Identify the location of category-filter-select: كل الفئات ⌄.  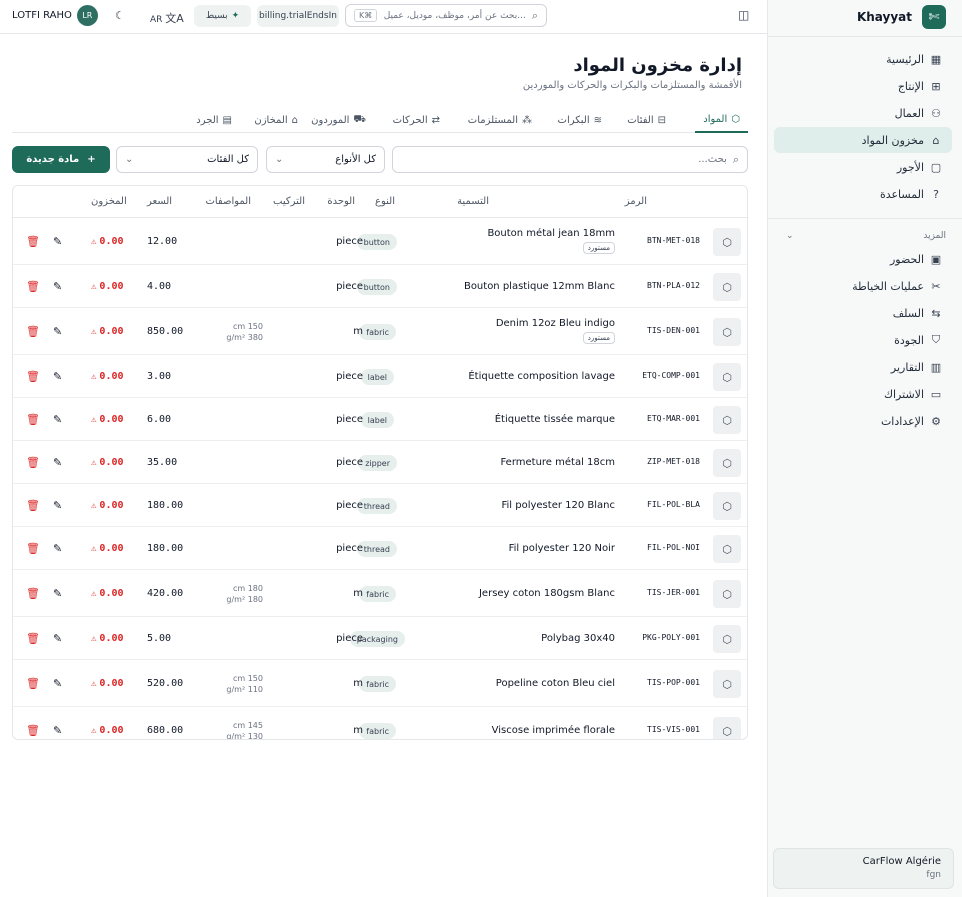
(187, 159).